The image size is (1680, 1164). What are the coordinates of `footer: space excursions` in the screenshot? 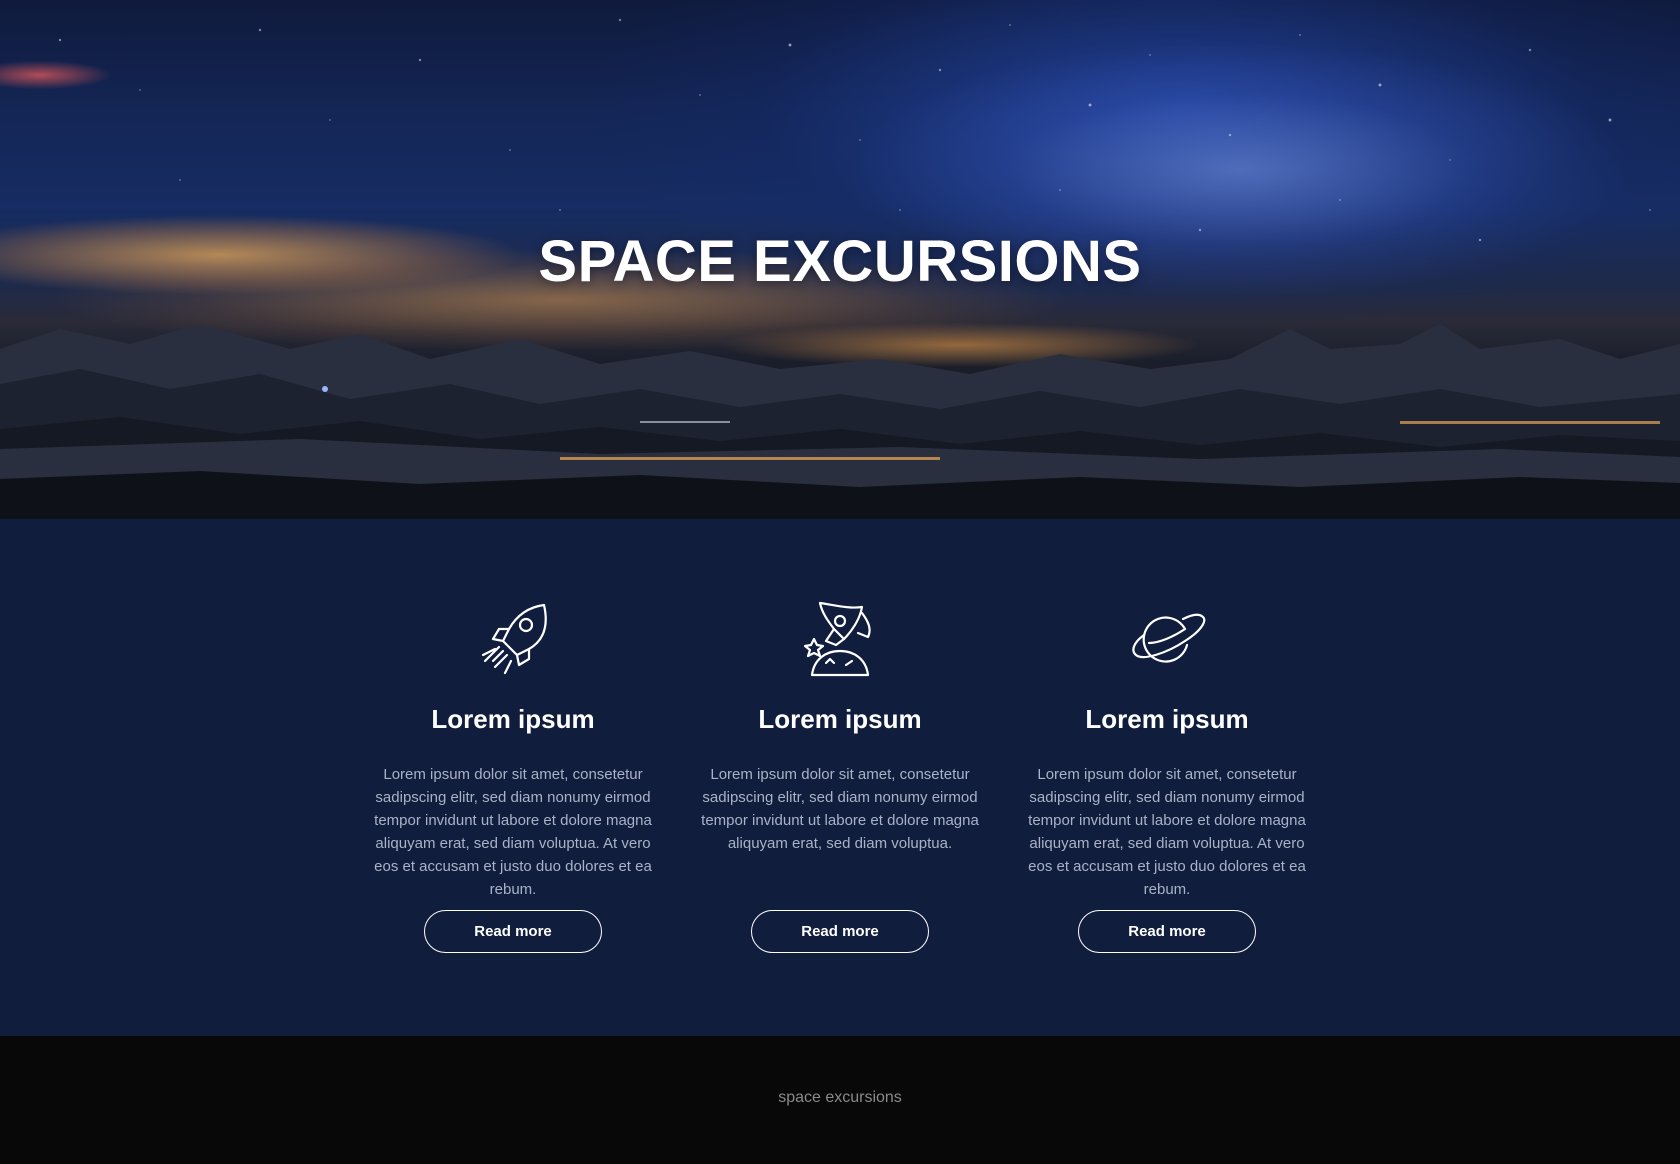 It's located at (840, 1100).